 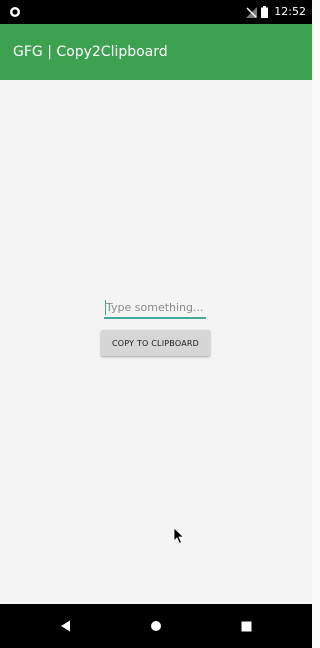 I want to click on home-icon, so click(x=156, y=626).